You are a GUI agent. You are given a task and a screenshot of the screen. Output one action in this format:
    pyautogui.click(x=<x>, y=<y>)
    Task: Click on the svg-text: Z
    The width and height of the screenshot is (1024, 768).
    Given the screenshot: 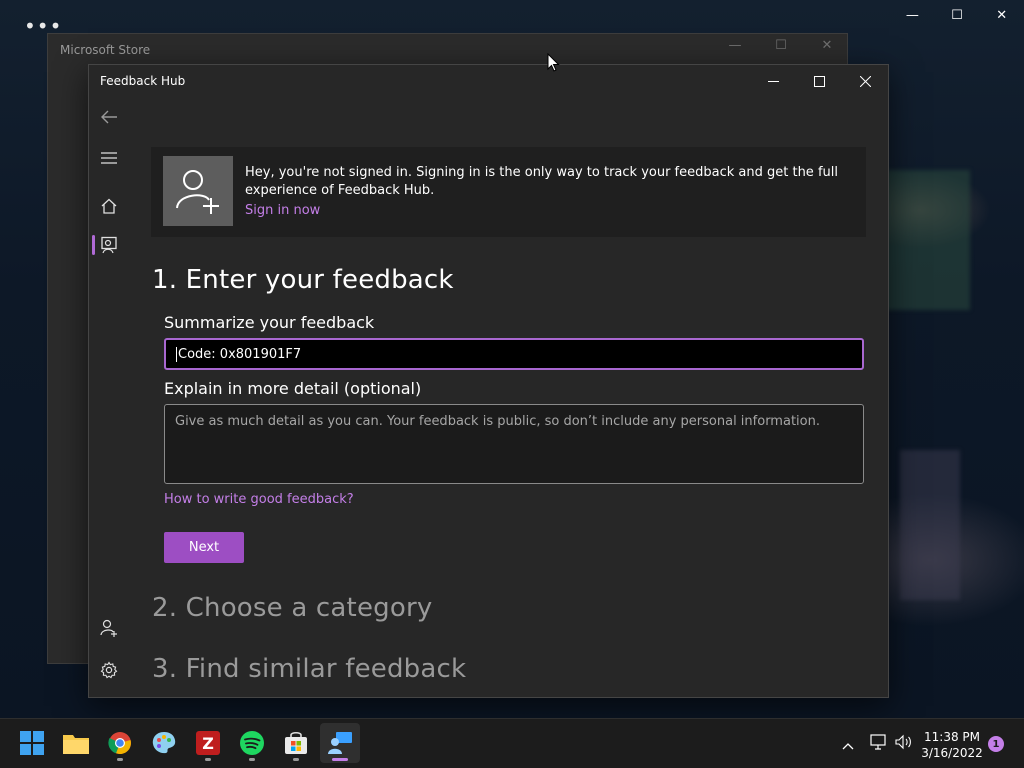 What is the action you would take?
    pyautogui.click(x=208, y=743)
    